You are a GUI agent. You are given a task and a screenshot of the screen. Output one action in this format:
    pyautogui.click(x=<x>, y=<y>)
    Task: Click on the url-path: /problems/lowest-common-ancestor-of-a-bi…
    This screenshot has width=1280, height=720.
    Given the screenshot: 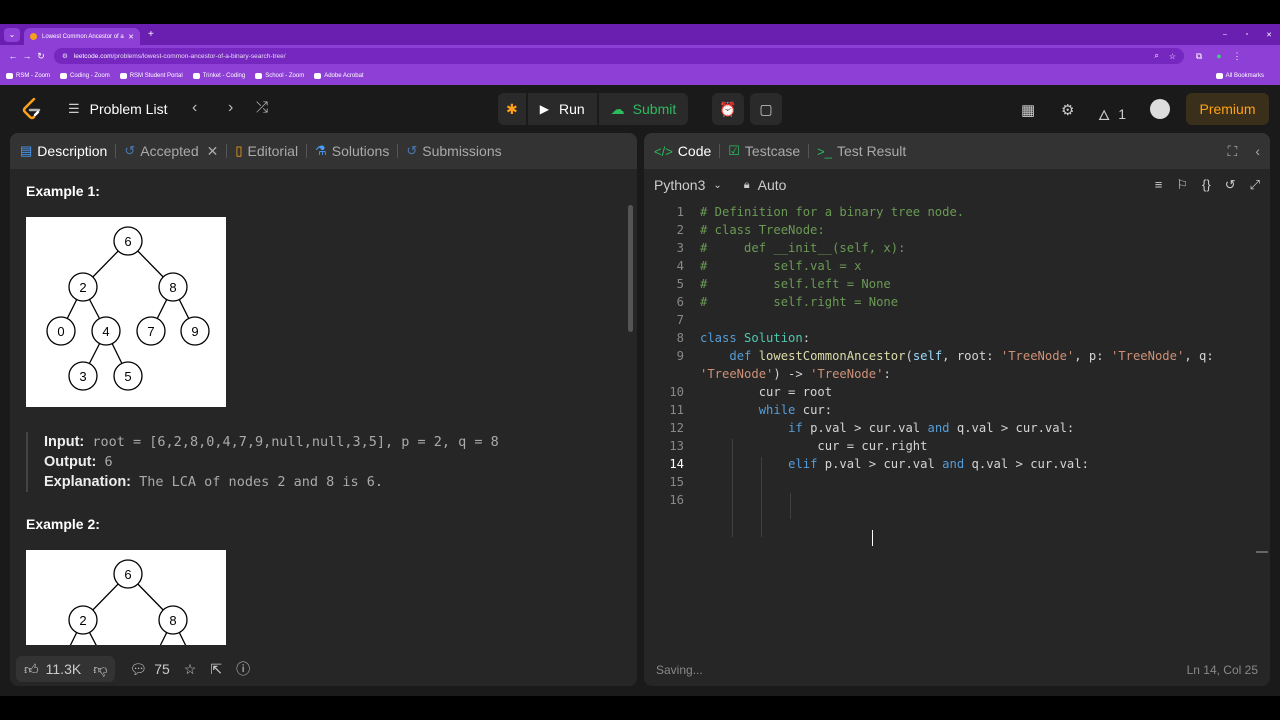 What is the action you would take?
    pyautogui.click(x=199, y=56)
    